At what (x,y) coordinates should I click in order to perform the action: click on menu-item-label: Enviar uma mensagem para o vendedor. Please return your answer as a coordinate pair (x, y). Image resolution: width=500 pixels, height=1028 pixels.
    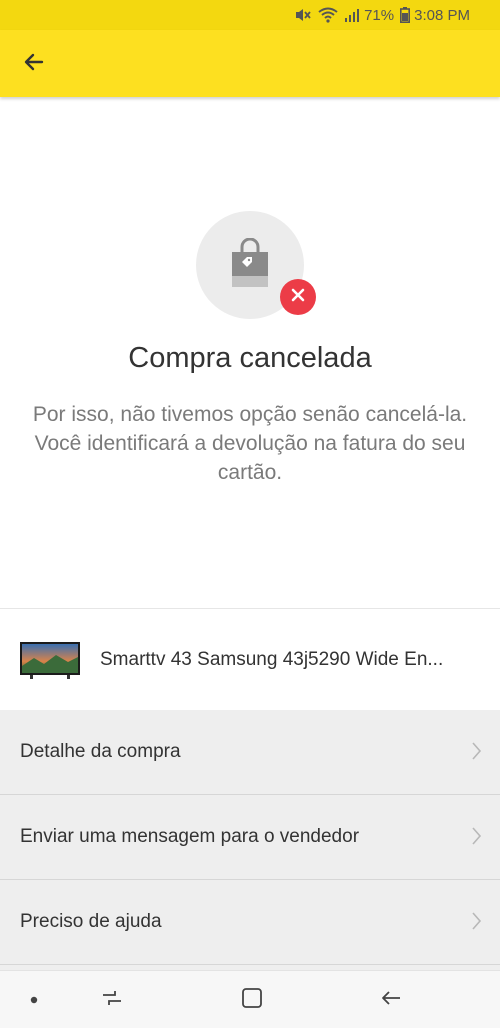
    Looking at the image, I should click on (190, 836).